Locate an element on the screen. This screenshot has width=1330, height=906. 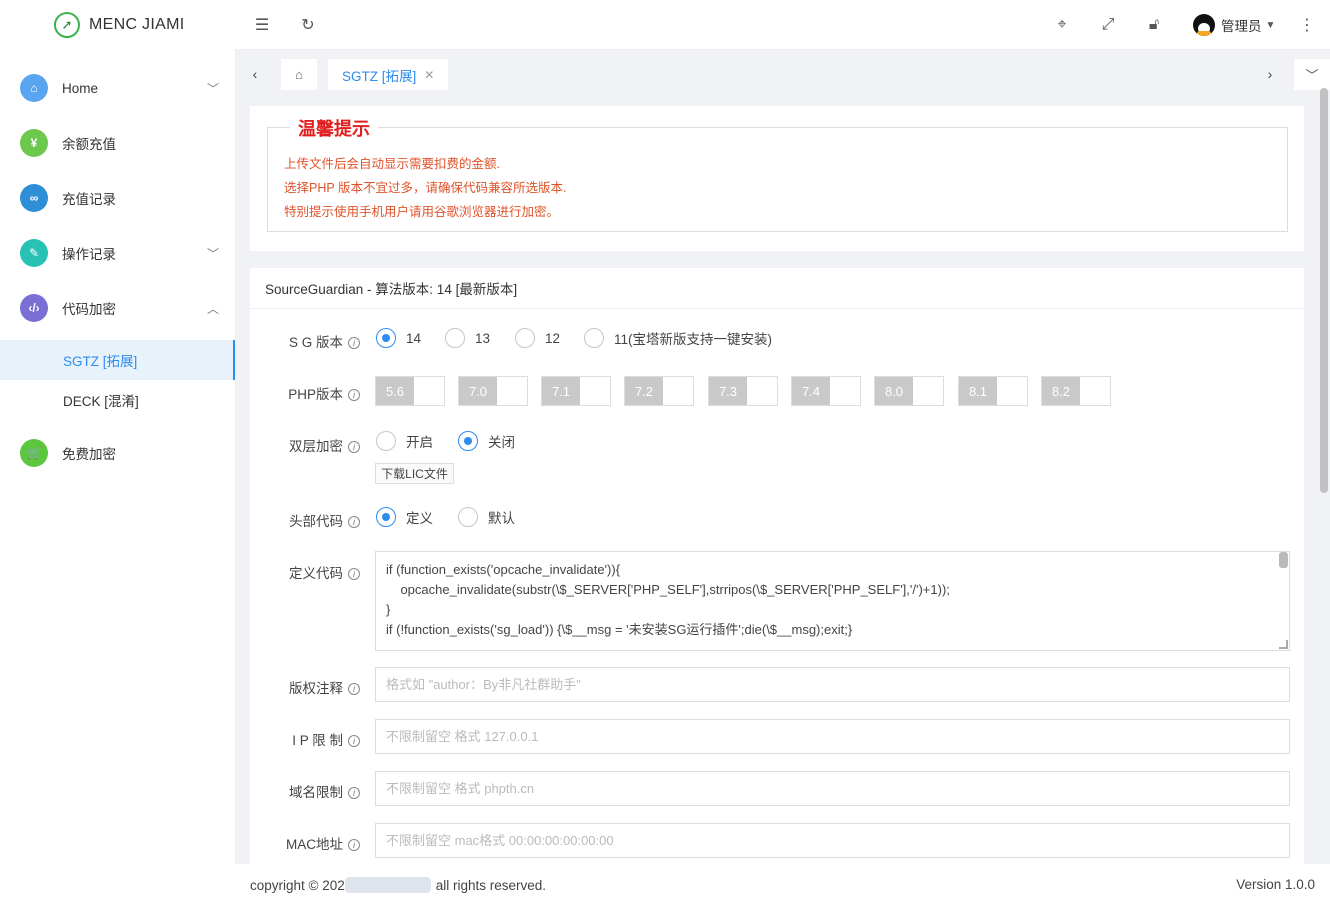
tabs-next-icon: › is located at coordinates (1270, 74).